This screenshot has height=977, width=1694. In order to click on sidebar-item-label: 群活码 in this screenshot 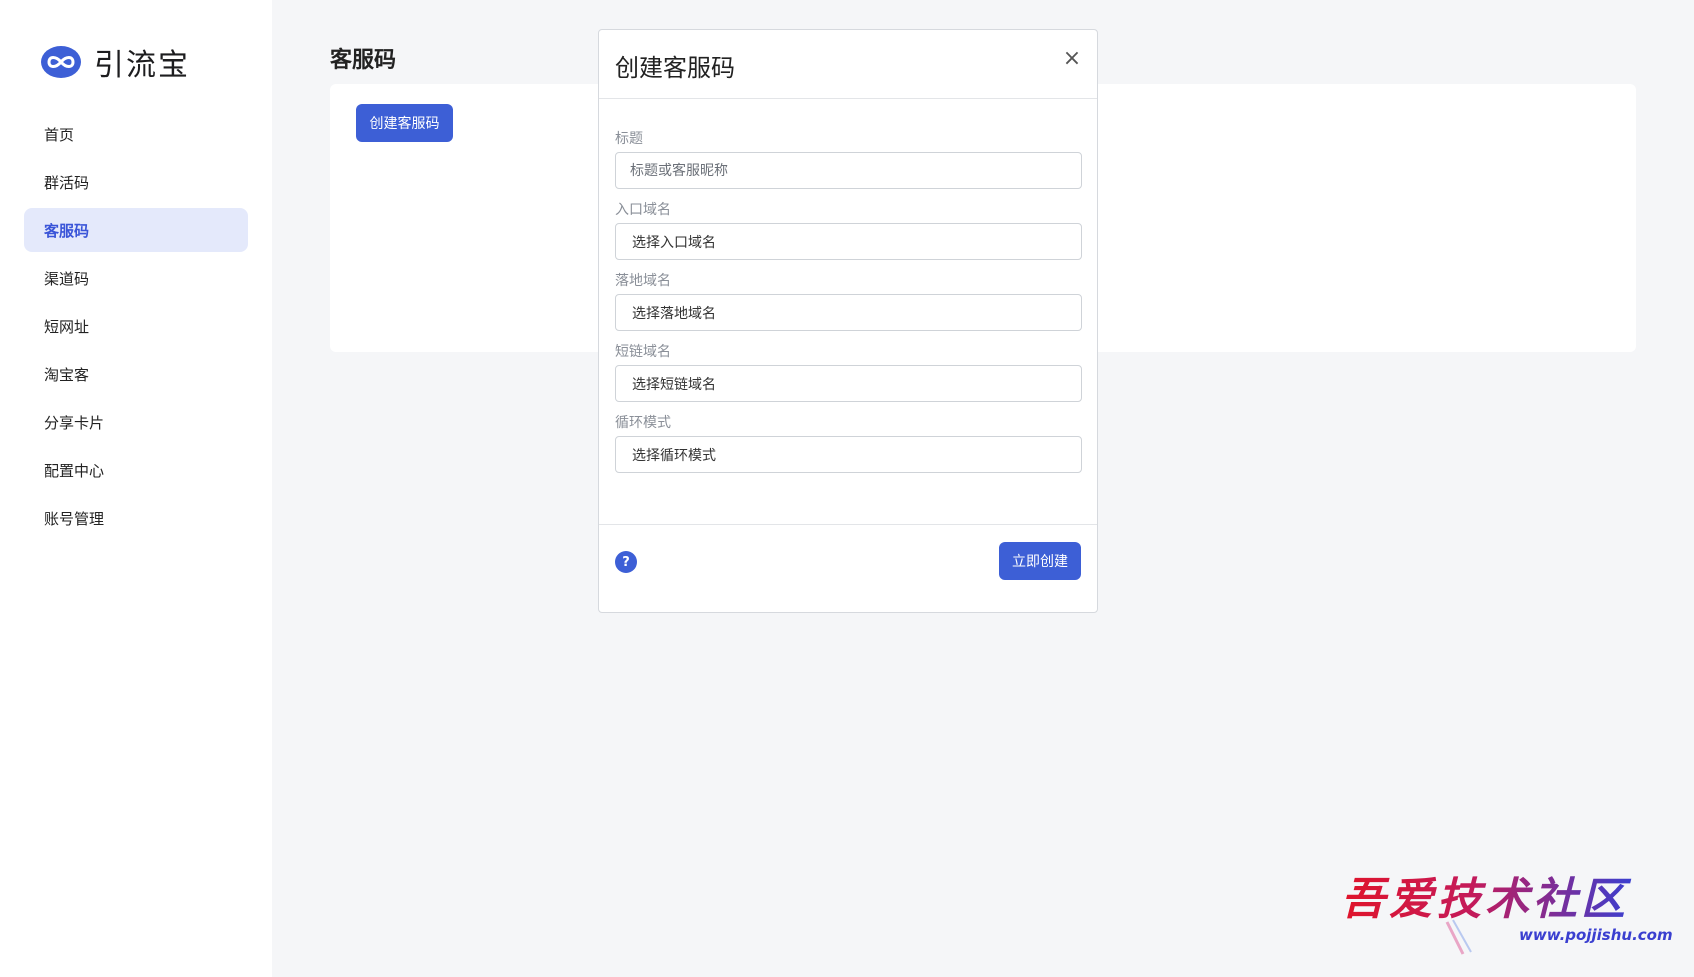, I will do `click(67, 182)`.